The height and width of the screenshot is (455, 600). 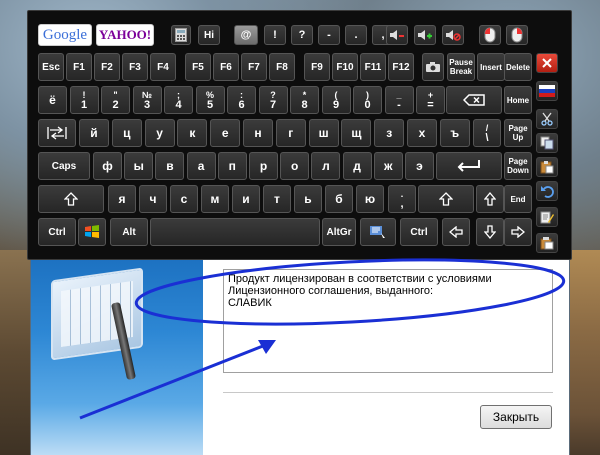 I want to click on number-key: :6, so click(x=241, y=100).